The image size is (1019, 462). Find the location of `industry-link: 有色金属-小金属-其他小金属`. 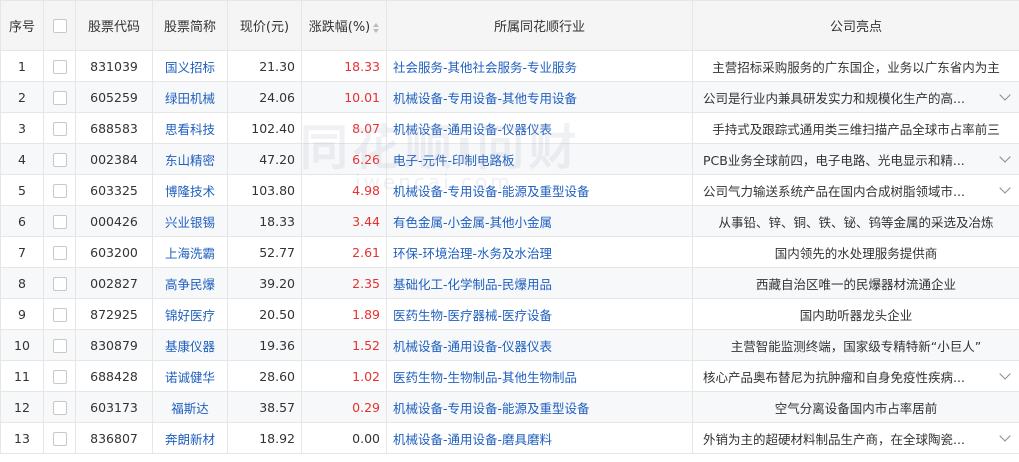

industry-link: 有色金属-小金属-其他小金属 is located at coordinates (472, 222).